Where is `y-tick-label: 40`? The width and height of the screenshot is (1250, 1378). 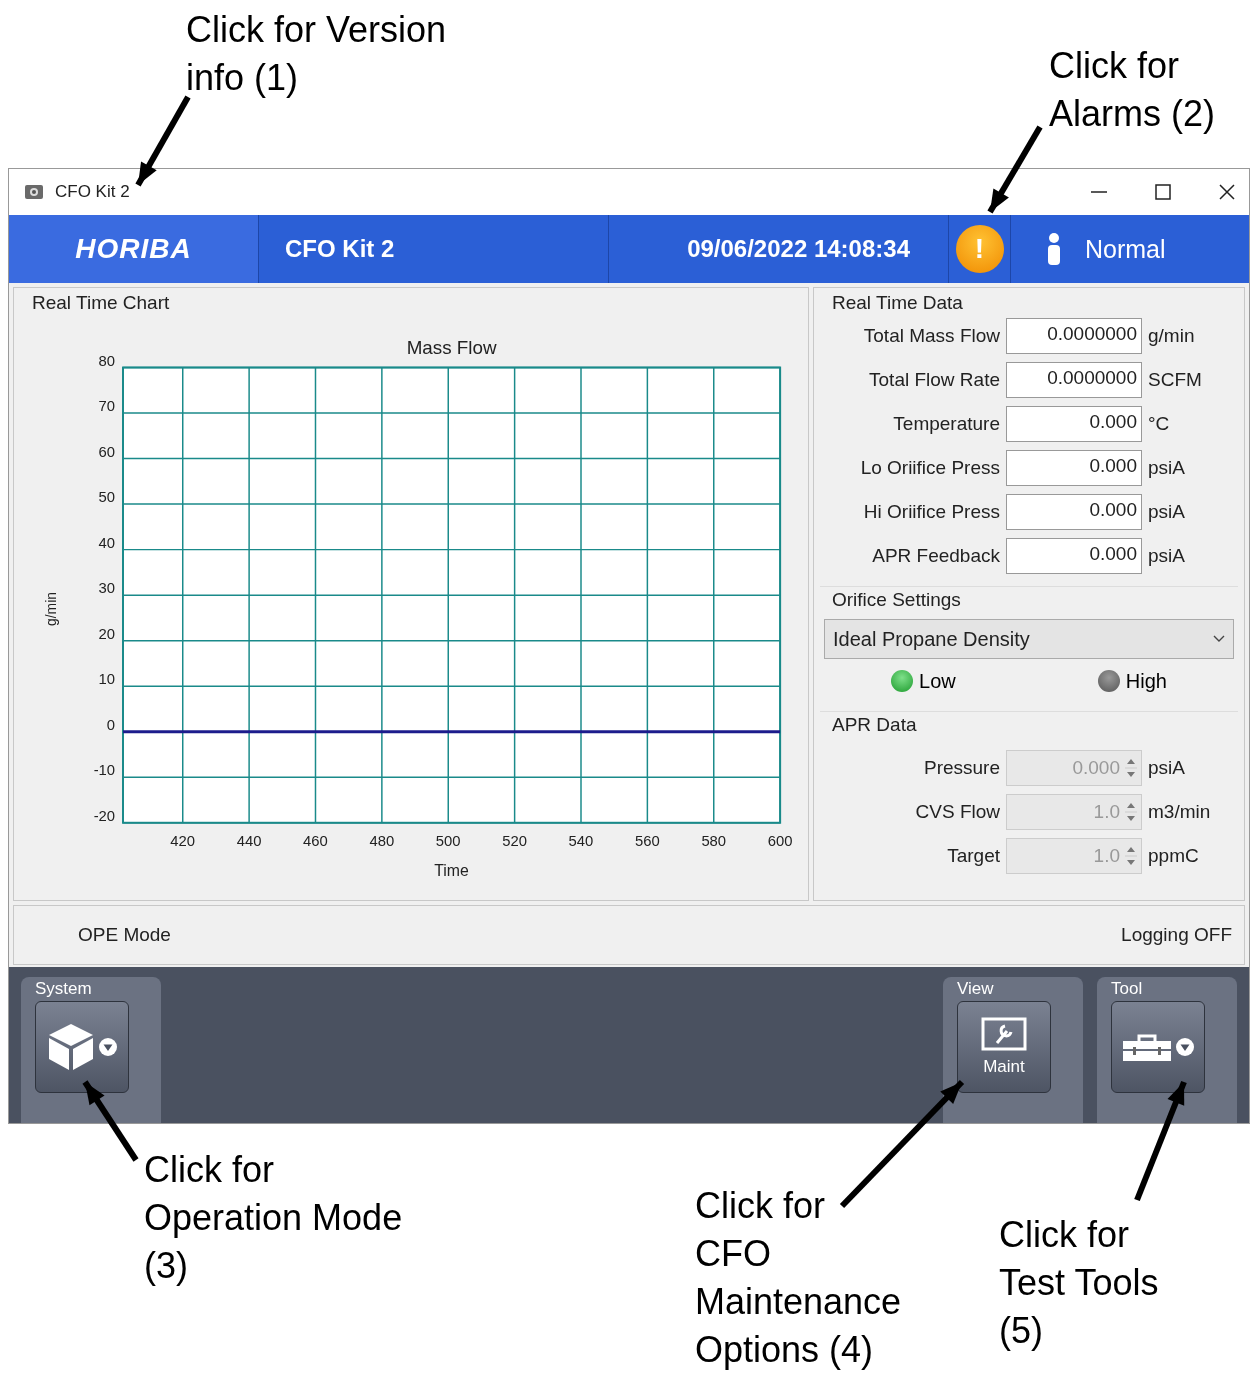
y-tick-label: 40 is located at coordinates (107, 542).